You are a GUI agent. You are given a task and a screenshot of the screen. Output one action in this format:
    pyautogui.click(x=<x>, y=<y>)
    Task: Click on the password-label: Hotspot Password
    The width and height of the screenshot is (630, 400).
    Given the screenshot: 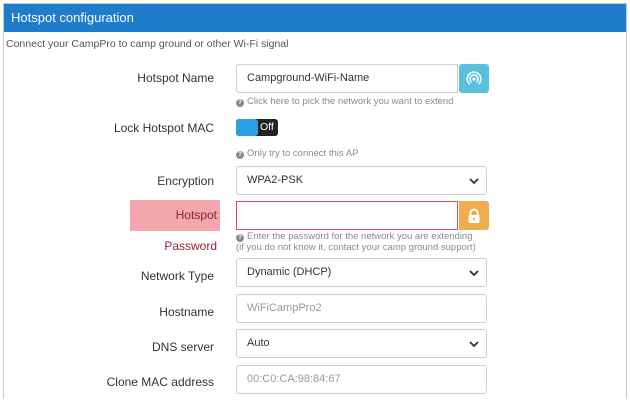 What is the action you would take?
    pyautogui.click(x=175, y=226)
    